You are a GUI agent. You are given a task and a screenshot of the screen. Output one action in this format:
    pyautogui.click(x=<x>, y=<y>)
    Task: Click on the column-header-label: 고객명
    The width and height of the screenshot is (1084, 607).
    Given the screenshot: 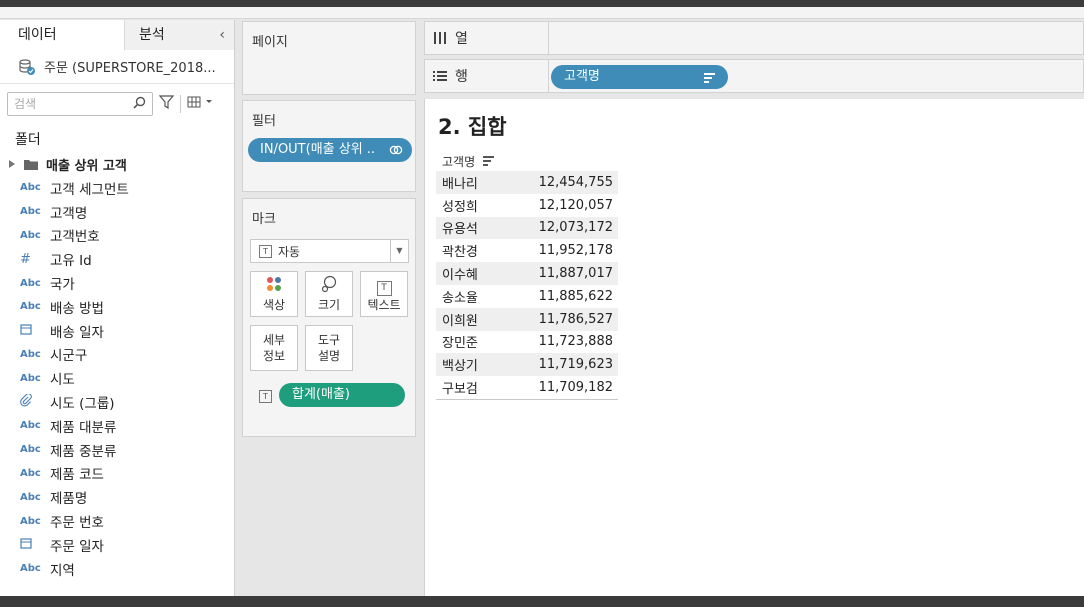 What is the action you would take?
    pyautogui.click(x=459, y=161)
    